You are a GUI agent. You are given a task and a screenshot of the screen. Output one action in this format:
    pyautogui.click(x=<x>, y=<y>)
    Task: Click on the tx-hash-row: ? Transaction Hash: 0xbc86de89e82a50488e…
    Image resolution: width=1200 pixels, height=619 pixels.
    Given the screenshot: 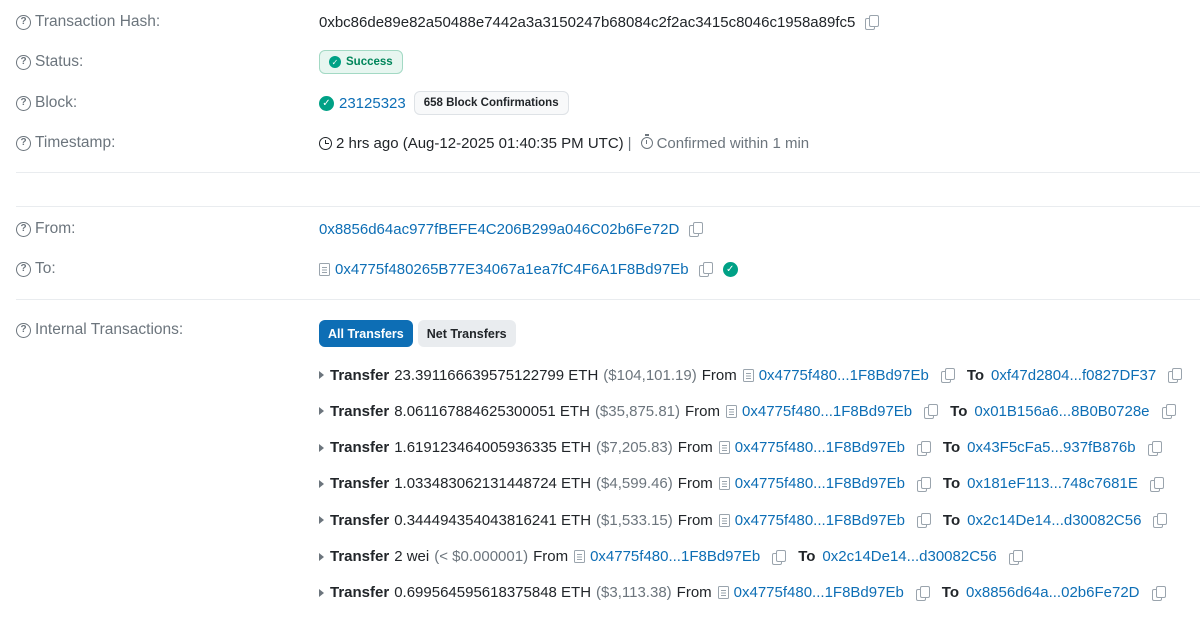 What is the action you would take?
    pyautogui.click(x=600, y=22)
    